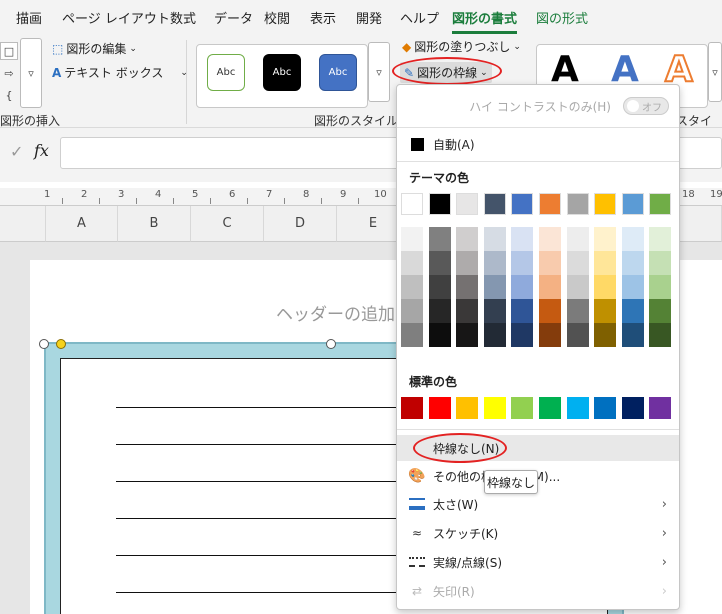  Describe the element at coordinates (94, 48) in the screenshot. I see `edit-shape-button: ⬚ 図形の編集 ⌄` at that location.